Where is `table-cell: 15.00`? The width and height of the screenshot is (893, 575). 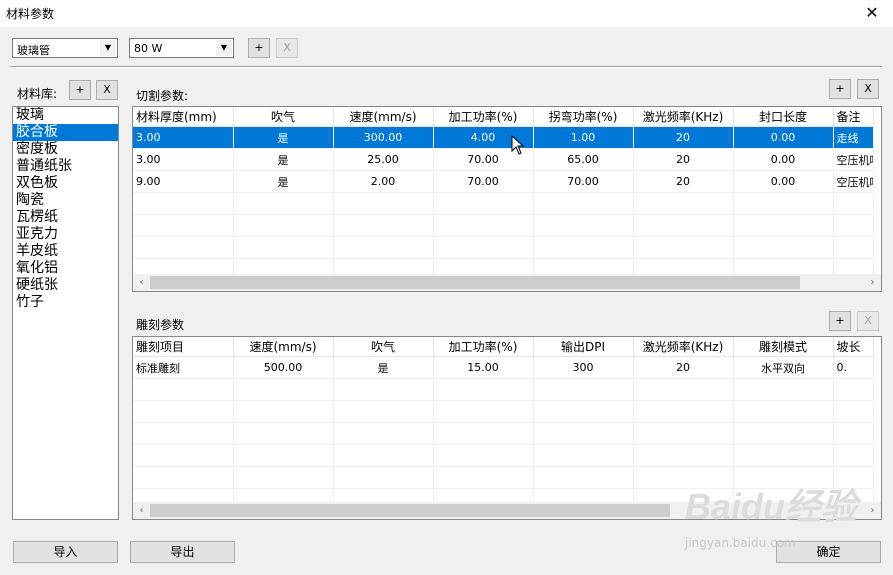 table-cell: 15.00 is located at coordinates (483, 367).